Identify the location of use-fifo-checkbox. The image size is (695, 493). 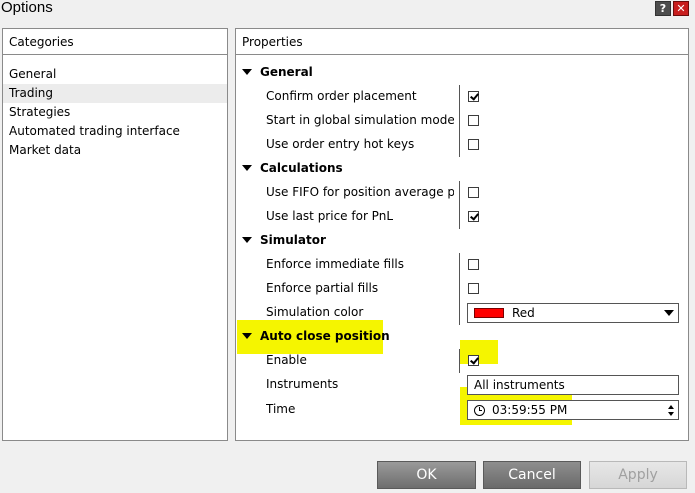
(473, 192).